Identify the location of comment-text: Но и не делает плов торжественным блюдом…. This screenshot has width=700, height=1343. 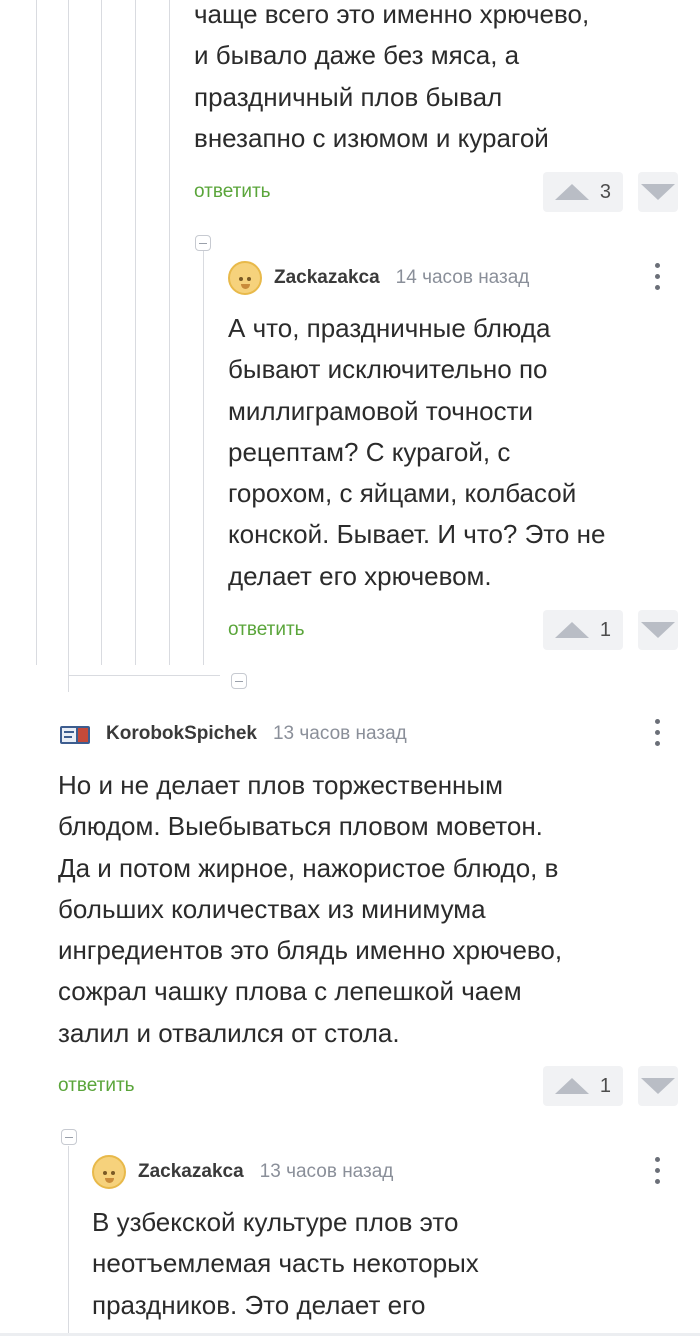
(310, 909).